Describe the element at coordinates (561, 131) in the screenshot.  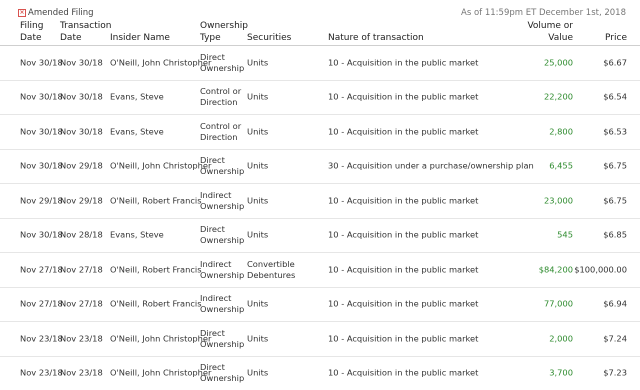
I see `volume-cell: 2,800` at that location.